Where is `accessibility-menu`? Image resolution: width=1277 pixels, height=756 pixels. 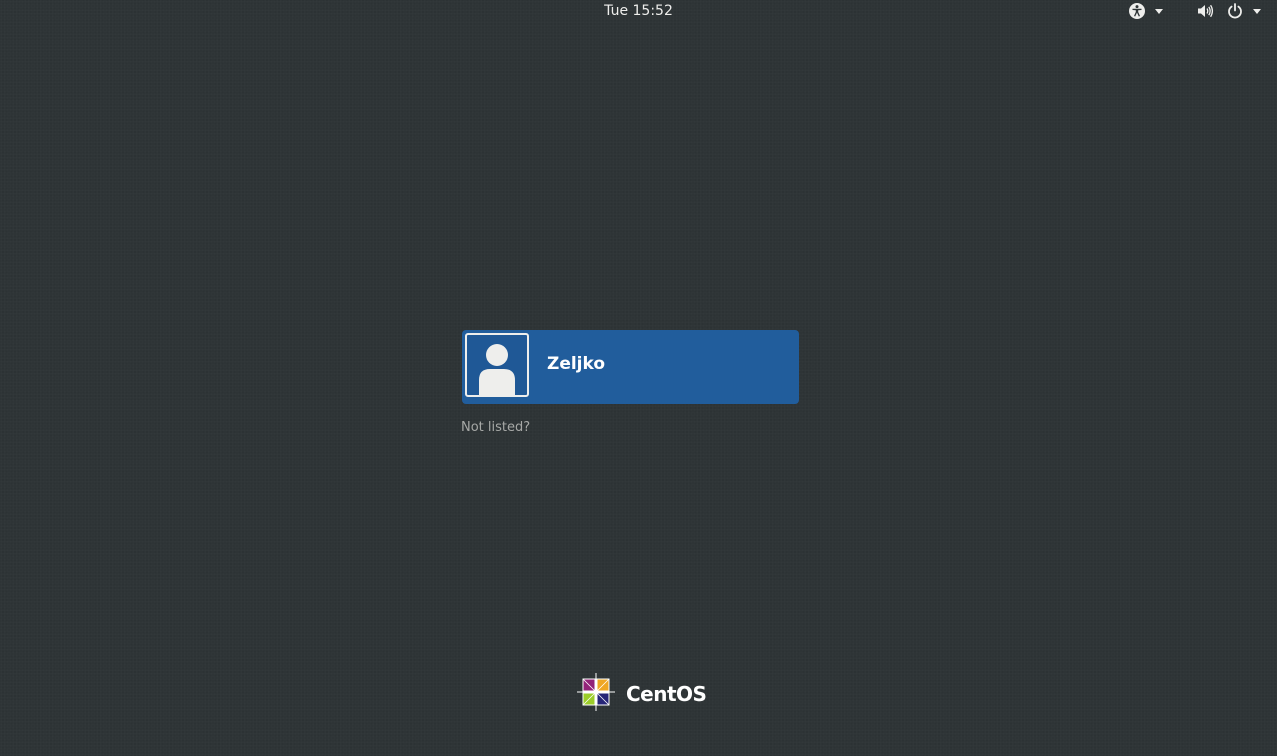
accessibility-menu is located at coordinates (1145, 11).